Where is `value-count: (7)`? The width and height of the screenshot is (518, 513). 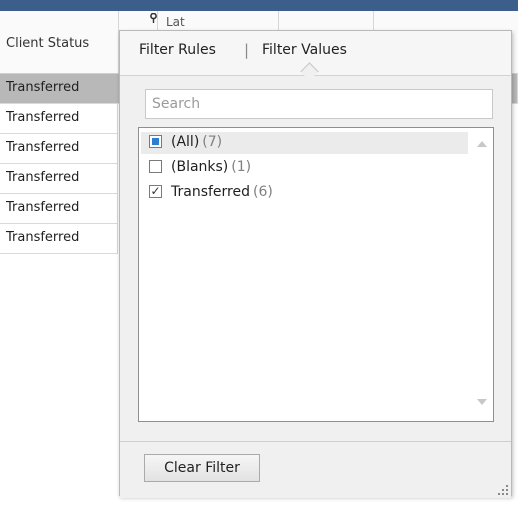
value-count: (7) is located at coordinates (212, 142).